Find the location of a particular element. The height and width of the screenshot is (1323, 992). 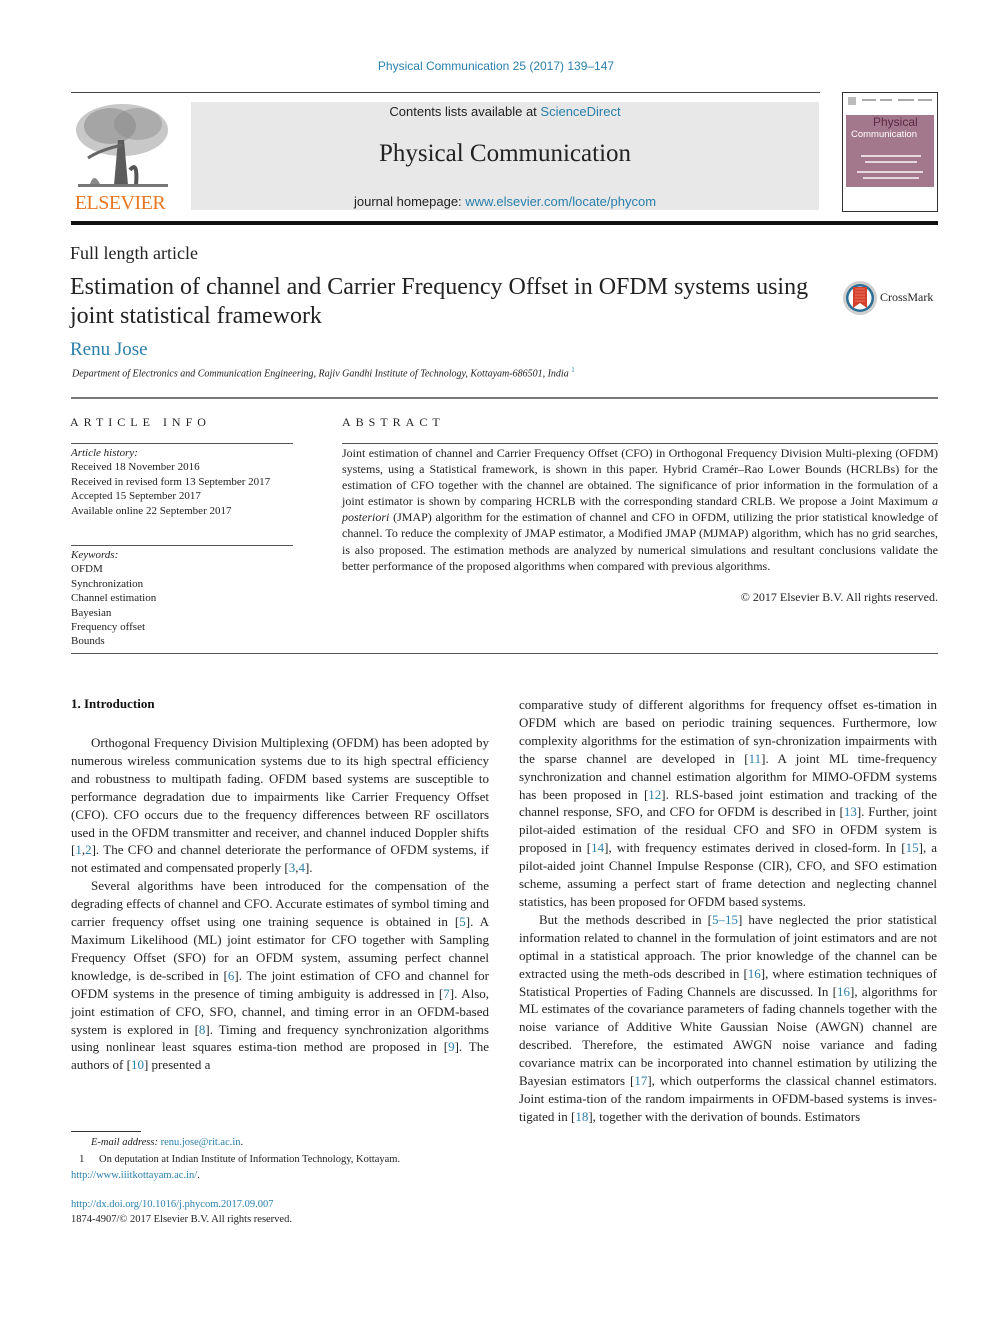

crossmark-button: CrossMark is located at coordinates (892, 298).